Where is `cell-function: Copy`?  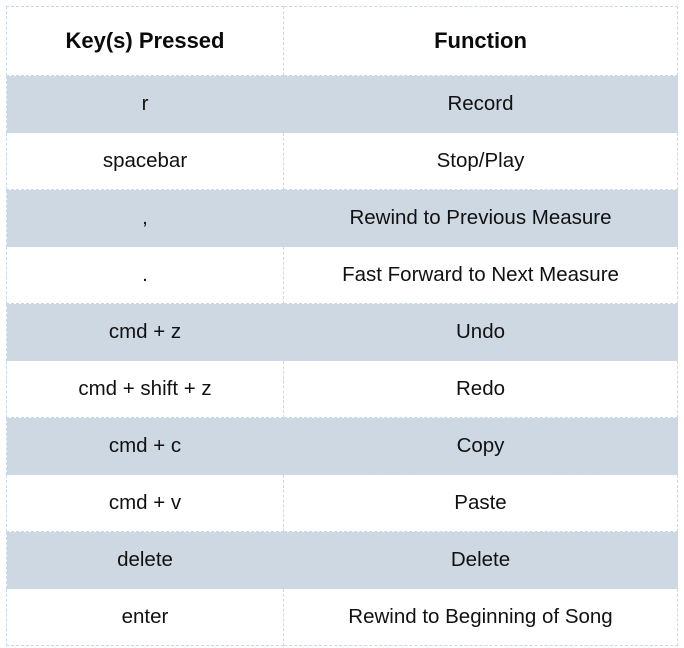
cell-function: Copy is located at coordinates (480, 446).